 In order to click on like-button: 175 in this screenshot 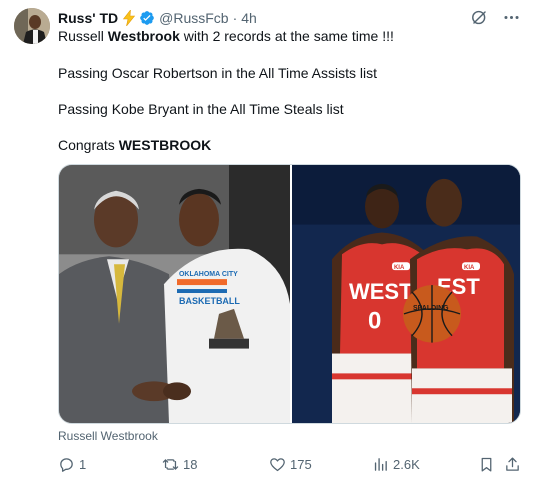, I will do `click(290, 464)`.